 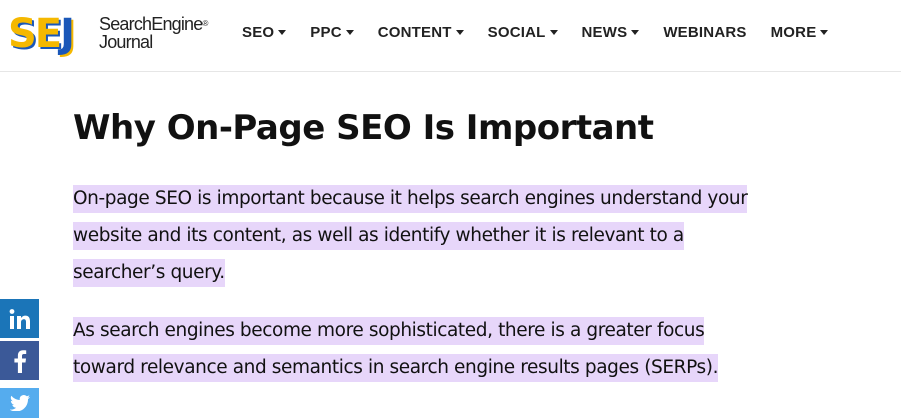 I want to click on nav-item-label: SOCIAL, so click(x=516, y=32).